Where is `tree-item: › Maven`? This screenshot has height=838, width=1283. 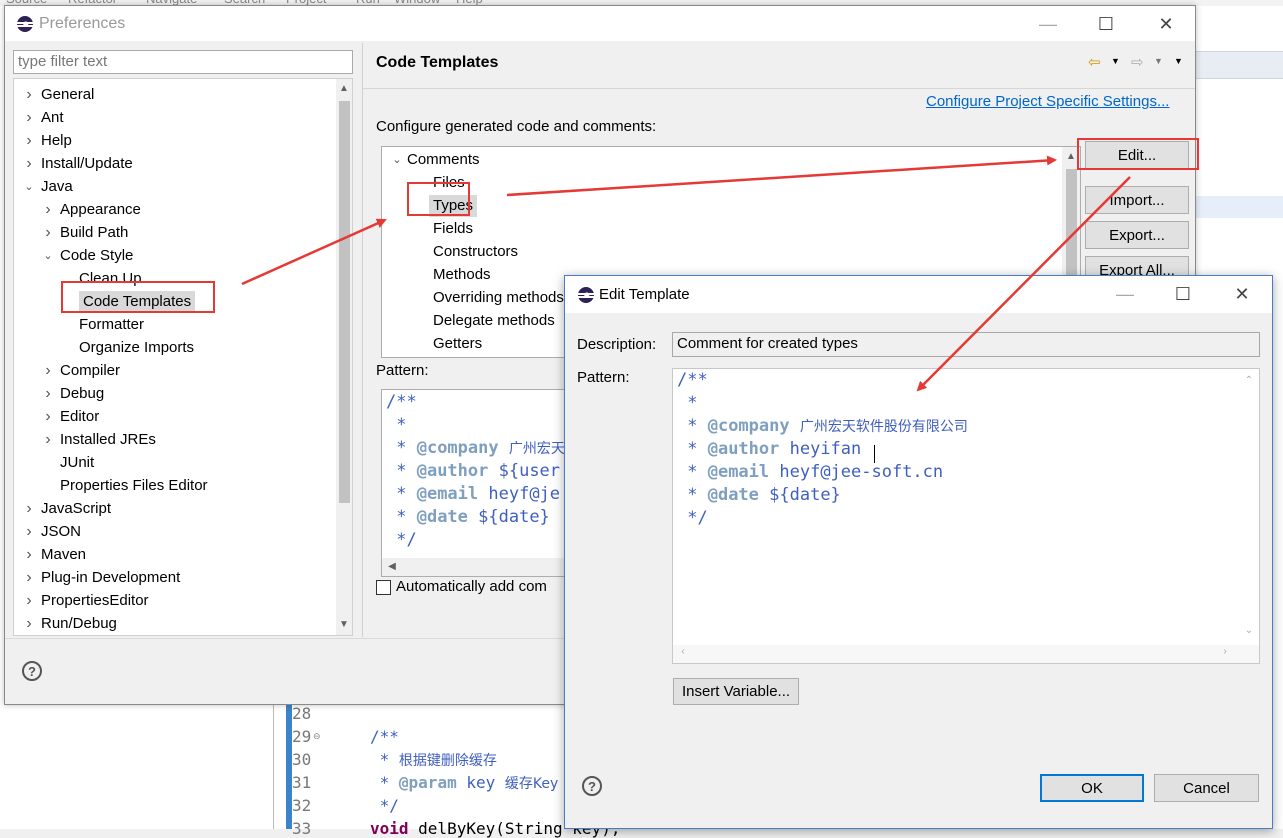
tree-item: › Maven is located at coordinates (174, 555).